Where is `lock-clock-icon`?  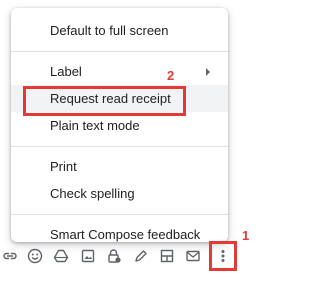 lock-clock-icon is located at coordinates (114, 256).